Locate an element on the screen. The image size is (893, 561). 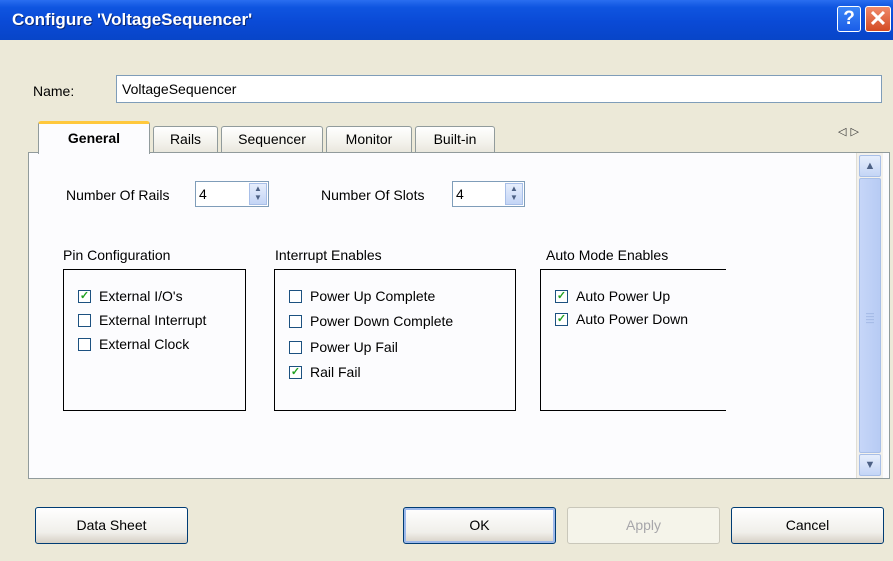
tab-sequencer: Sequencer is located at coordinates (272, 139).